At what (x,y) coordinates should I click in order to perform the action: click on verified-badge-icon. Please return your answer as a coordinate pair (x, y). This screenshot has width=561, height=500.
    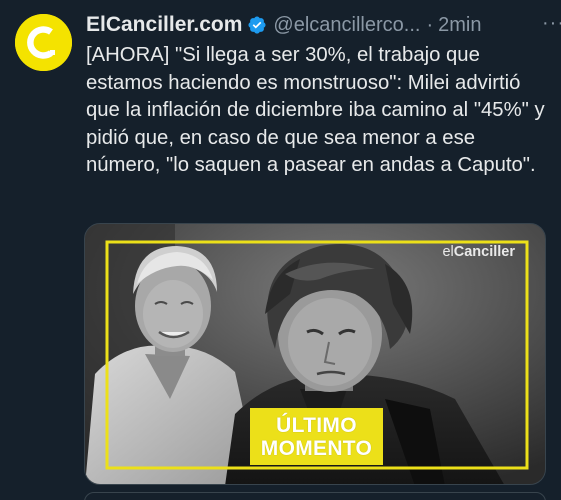
    Looking at the image, I should click on (257, 25).